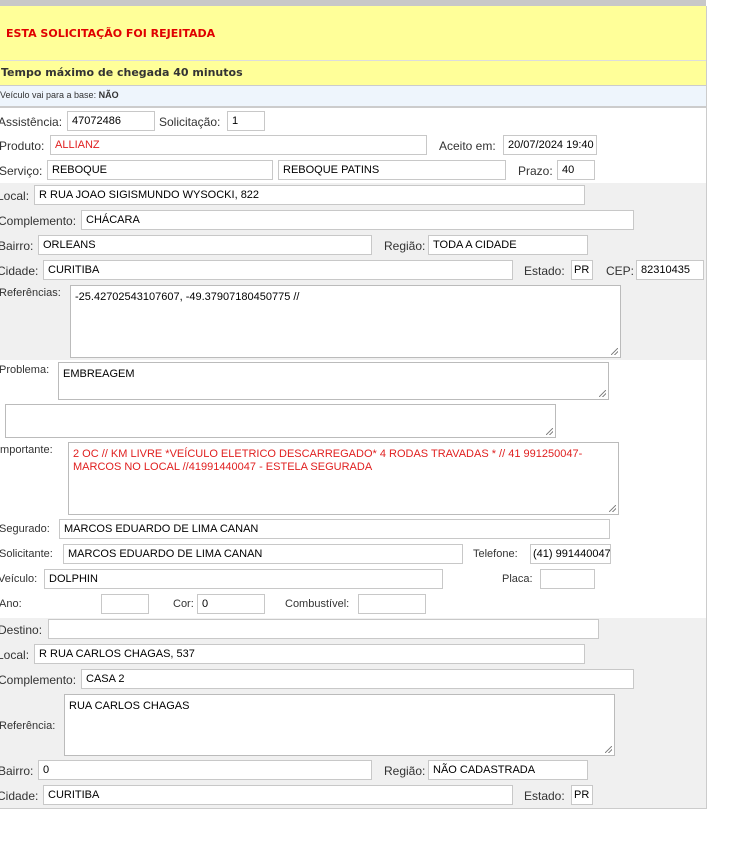 This screenshot has height=854, width=732. I want to click on prazo-input: 40, so click(576, 170).